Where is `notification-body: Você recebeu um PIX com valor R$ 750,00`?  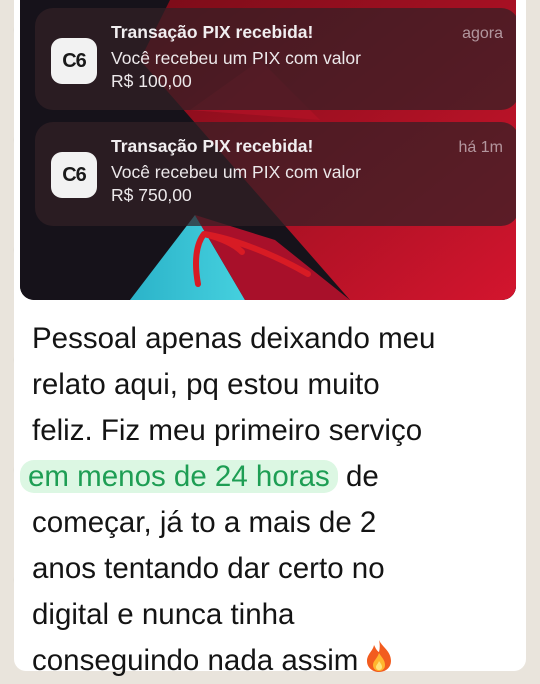 notification-body: Você recebeu um PIX com valor R$ 750,00 is located at coordinates (301, 184).